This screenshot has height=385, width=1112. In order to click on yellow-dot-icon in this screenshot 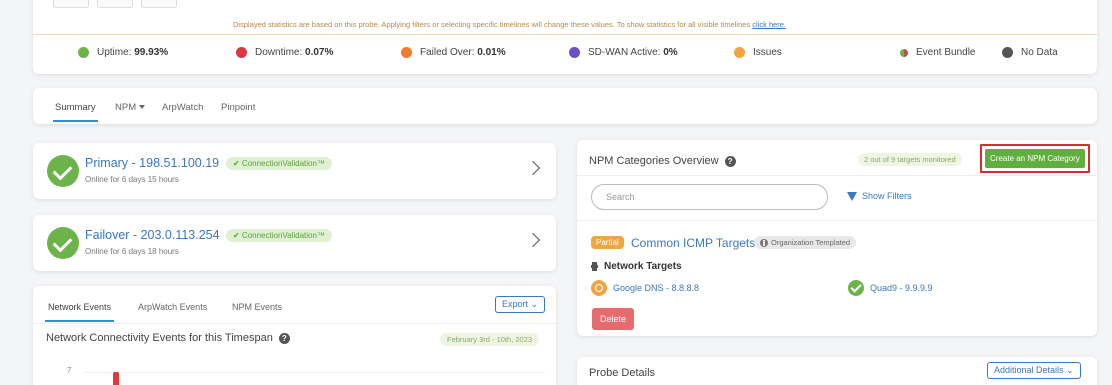, I will do `click(739, 52)`.